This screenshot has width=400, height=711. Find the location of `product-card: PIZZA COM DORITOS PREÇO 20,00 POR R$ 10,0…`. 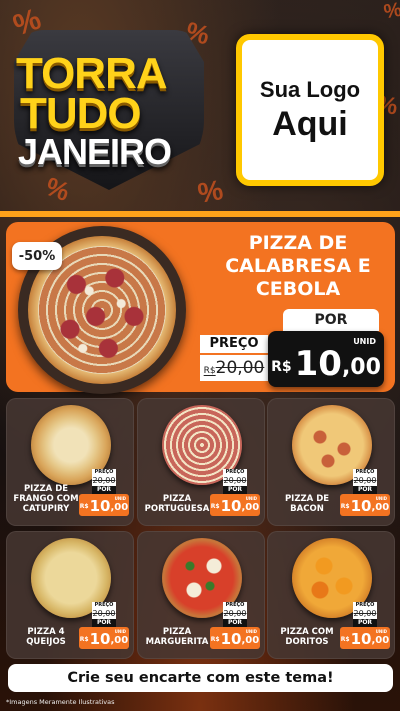

product-card: PIZZA COM DORITOS PREÇO 20,00 POR R$ 10,0… is located at coordinates (331, 595).